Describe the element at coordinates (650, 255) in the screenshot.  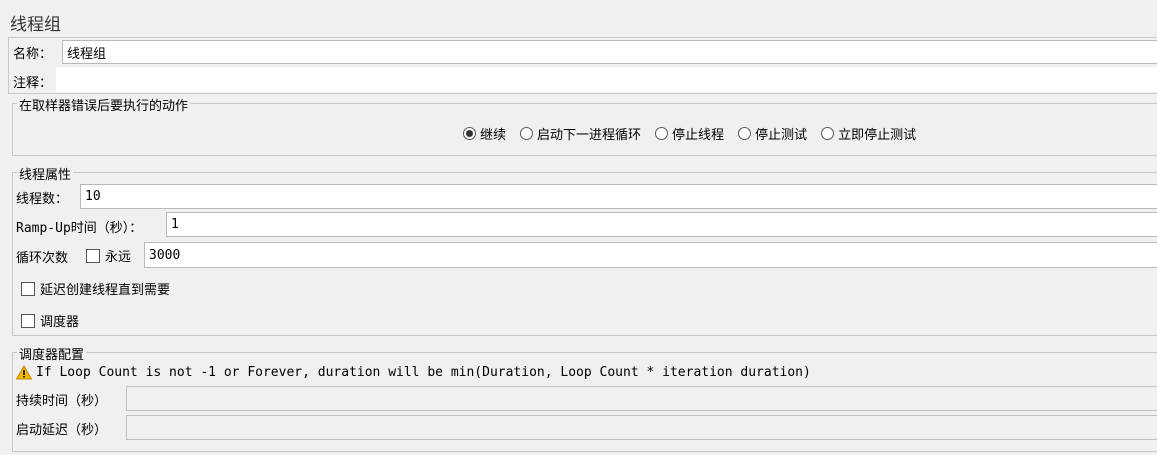
I see `loop-count-input` at that location.